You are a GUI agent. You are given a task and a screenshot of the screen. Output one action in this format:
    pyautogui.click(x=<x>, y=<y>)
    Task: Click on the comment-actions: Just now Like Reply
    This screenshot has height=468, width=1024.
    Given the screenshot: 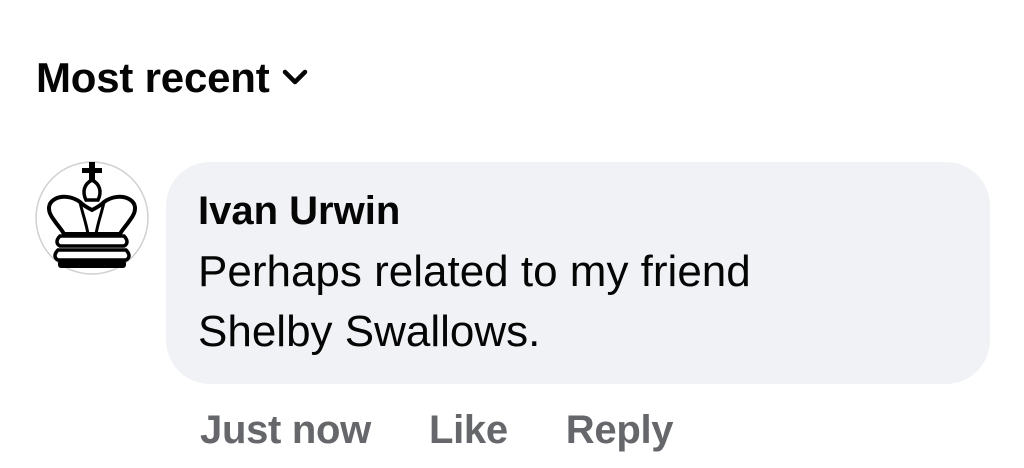 What is the action you would take?
    pyautogui.click(x=437, y=430)
    